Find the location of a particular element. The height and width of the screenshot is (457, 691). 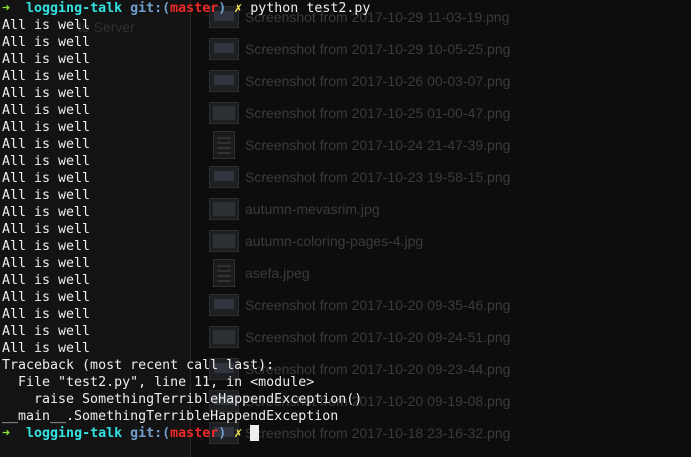

text-cursor is located at coordinates (255, 433).